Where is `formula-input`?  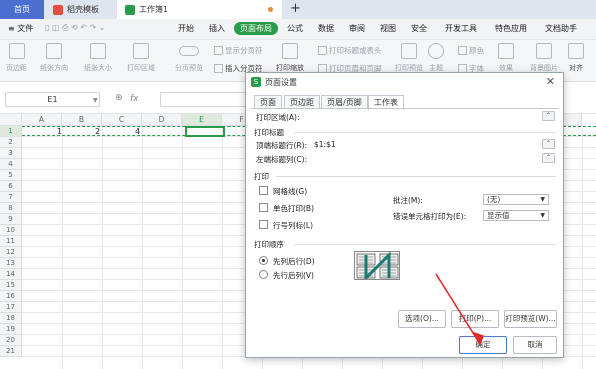 formula-input is located at coordinates (205, 99).